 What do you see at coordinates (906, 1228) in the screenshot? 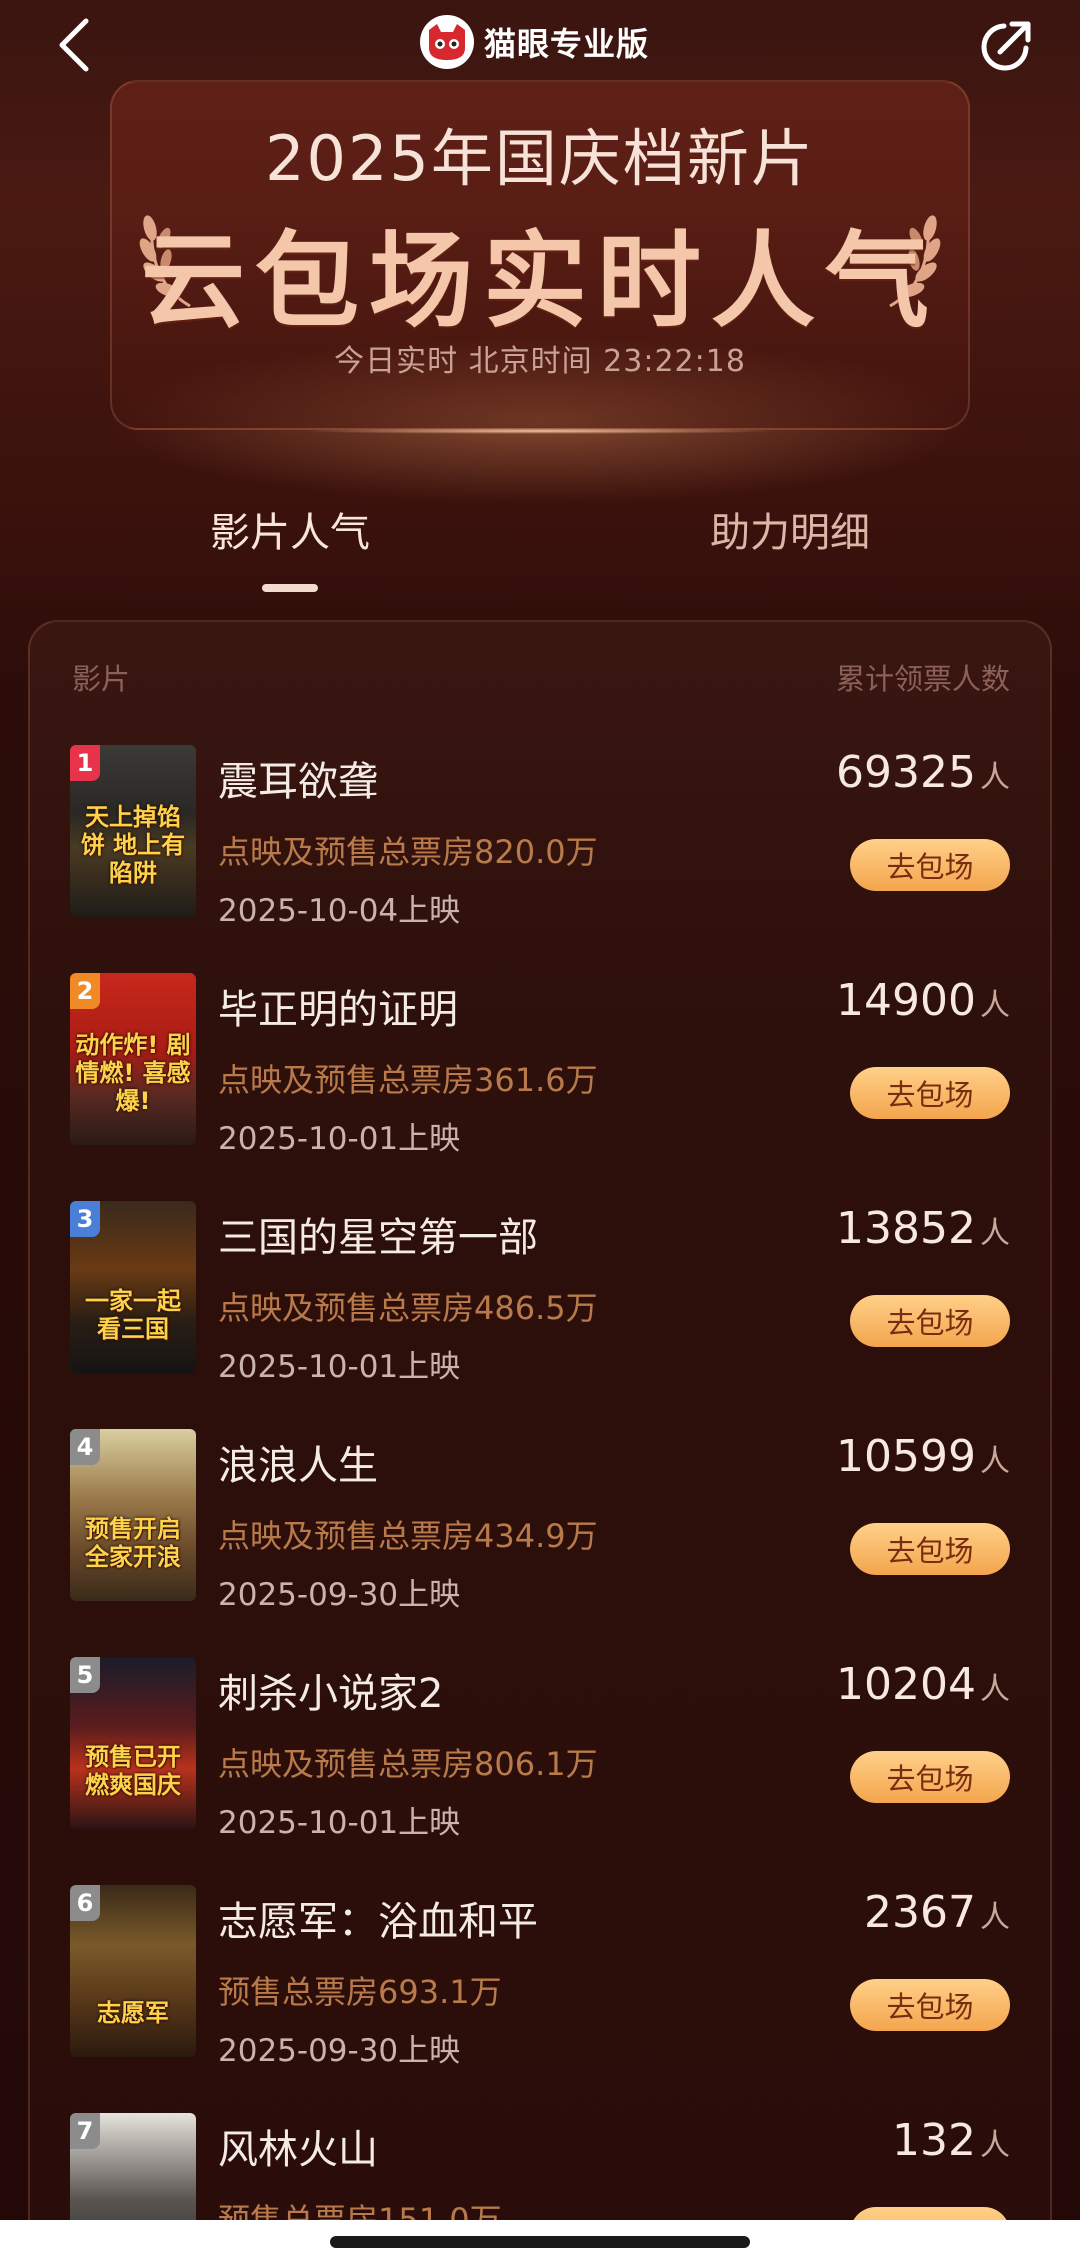
I see `ticket-count-value: 13852` at bounding box center [906, 1228].